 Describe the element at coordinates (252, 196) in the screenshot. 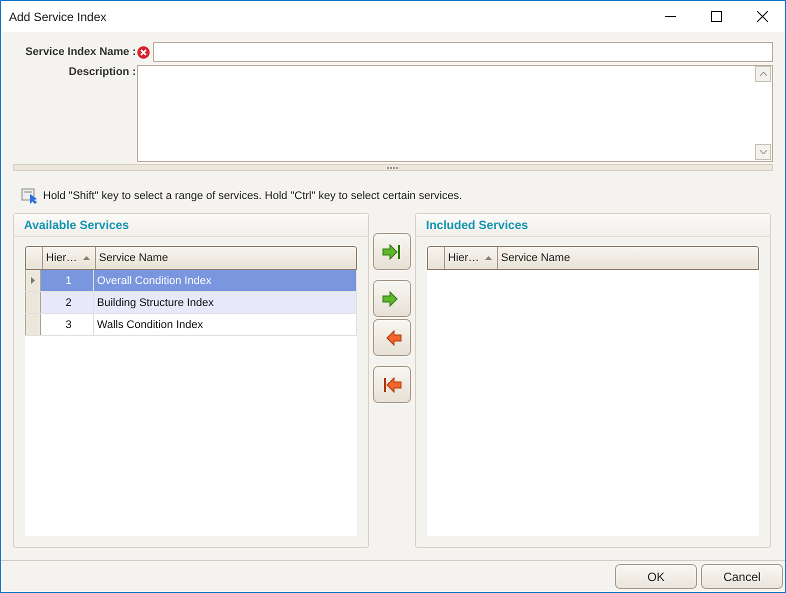

I see `hint-text: Hold "Shift" key to select a range of services. Hold "Ctrl" key to select certain services.` at that location.